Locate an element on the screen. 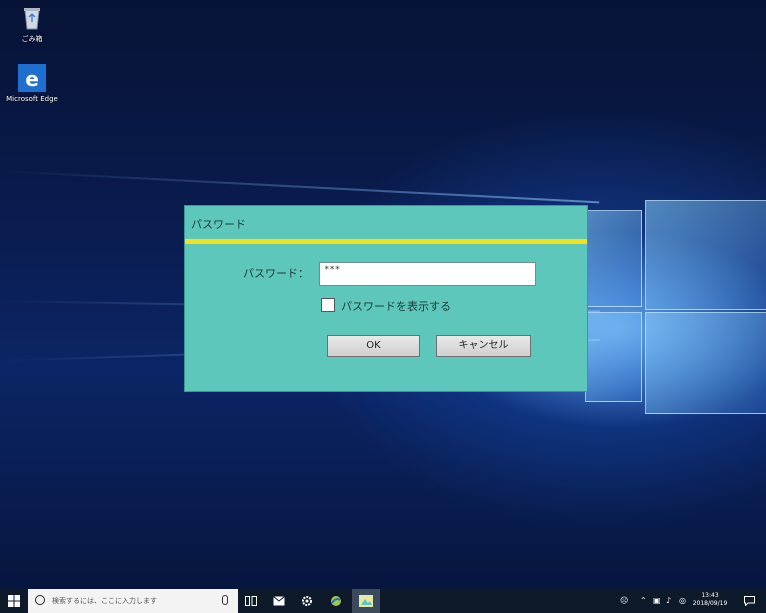  start-button is located at coordinates (14, 601).